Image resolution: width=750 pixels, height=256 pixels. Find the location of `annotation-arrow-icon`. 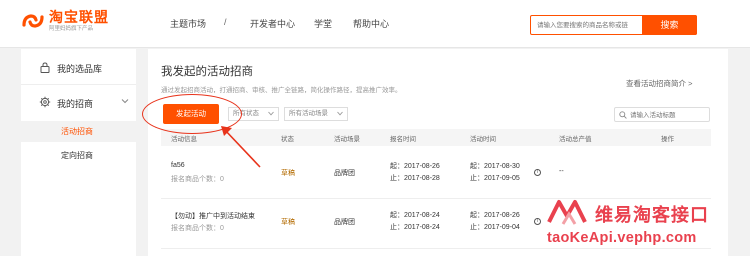

annotation-arrow-icon is located at coordinates (241, 147).